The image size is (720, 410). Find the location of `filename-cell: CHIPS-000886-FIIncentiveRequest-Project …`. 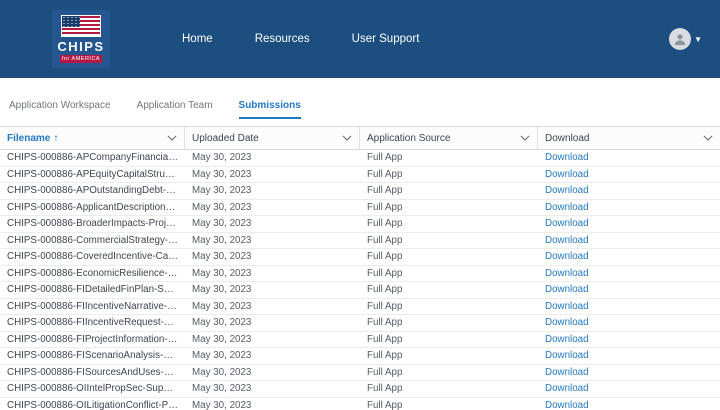

filename-cell: CHIPS-000886-FIIncentiveRequest-Project … is located at coordinates (96, 323).